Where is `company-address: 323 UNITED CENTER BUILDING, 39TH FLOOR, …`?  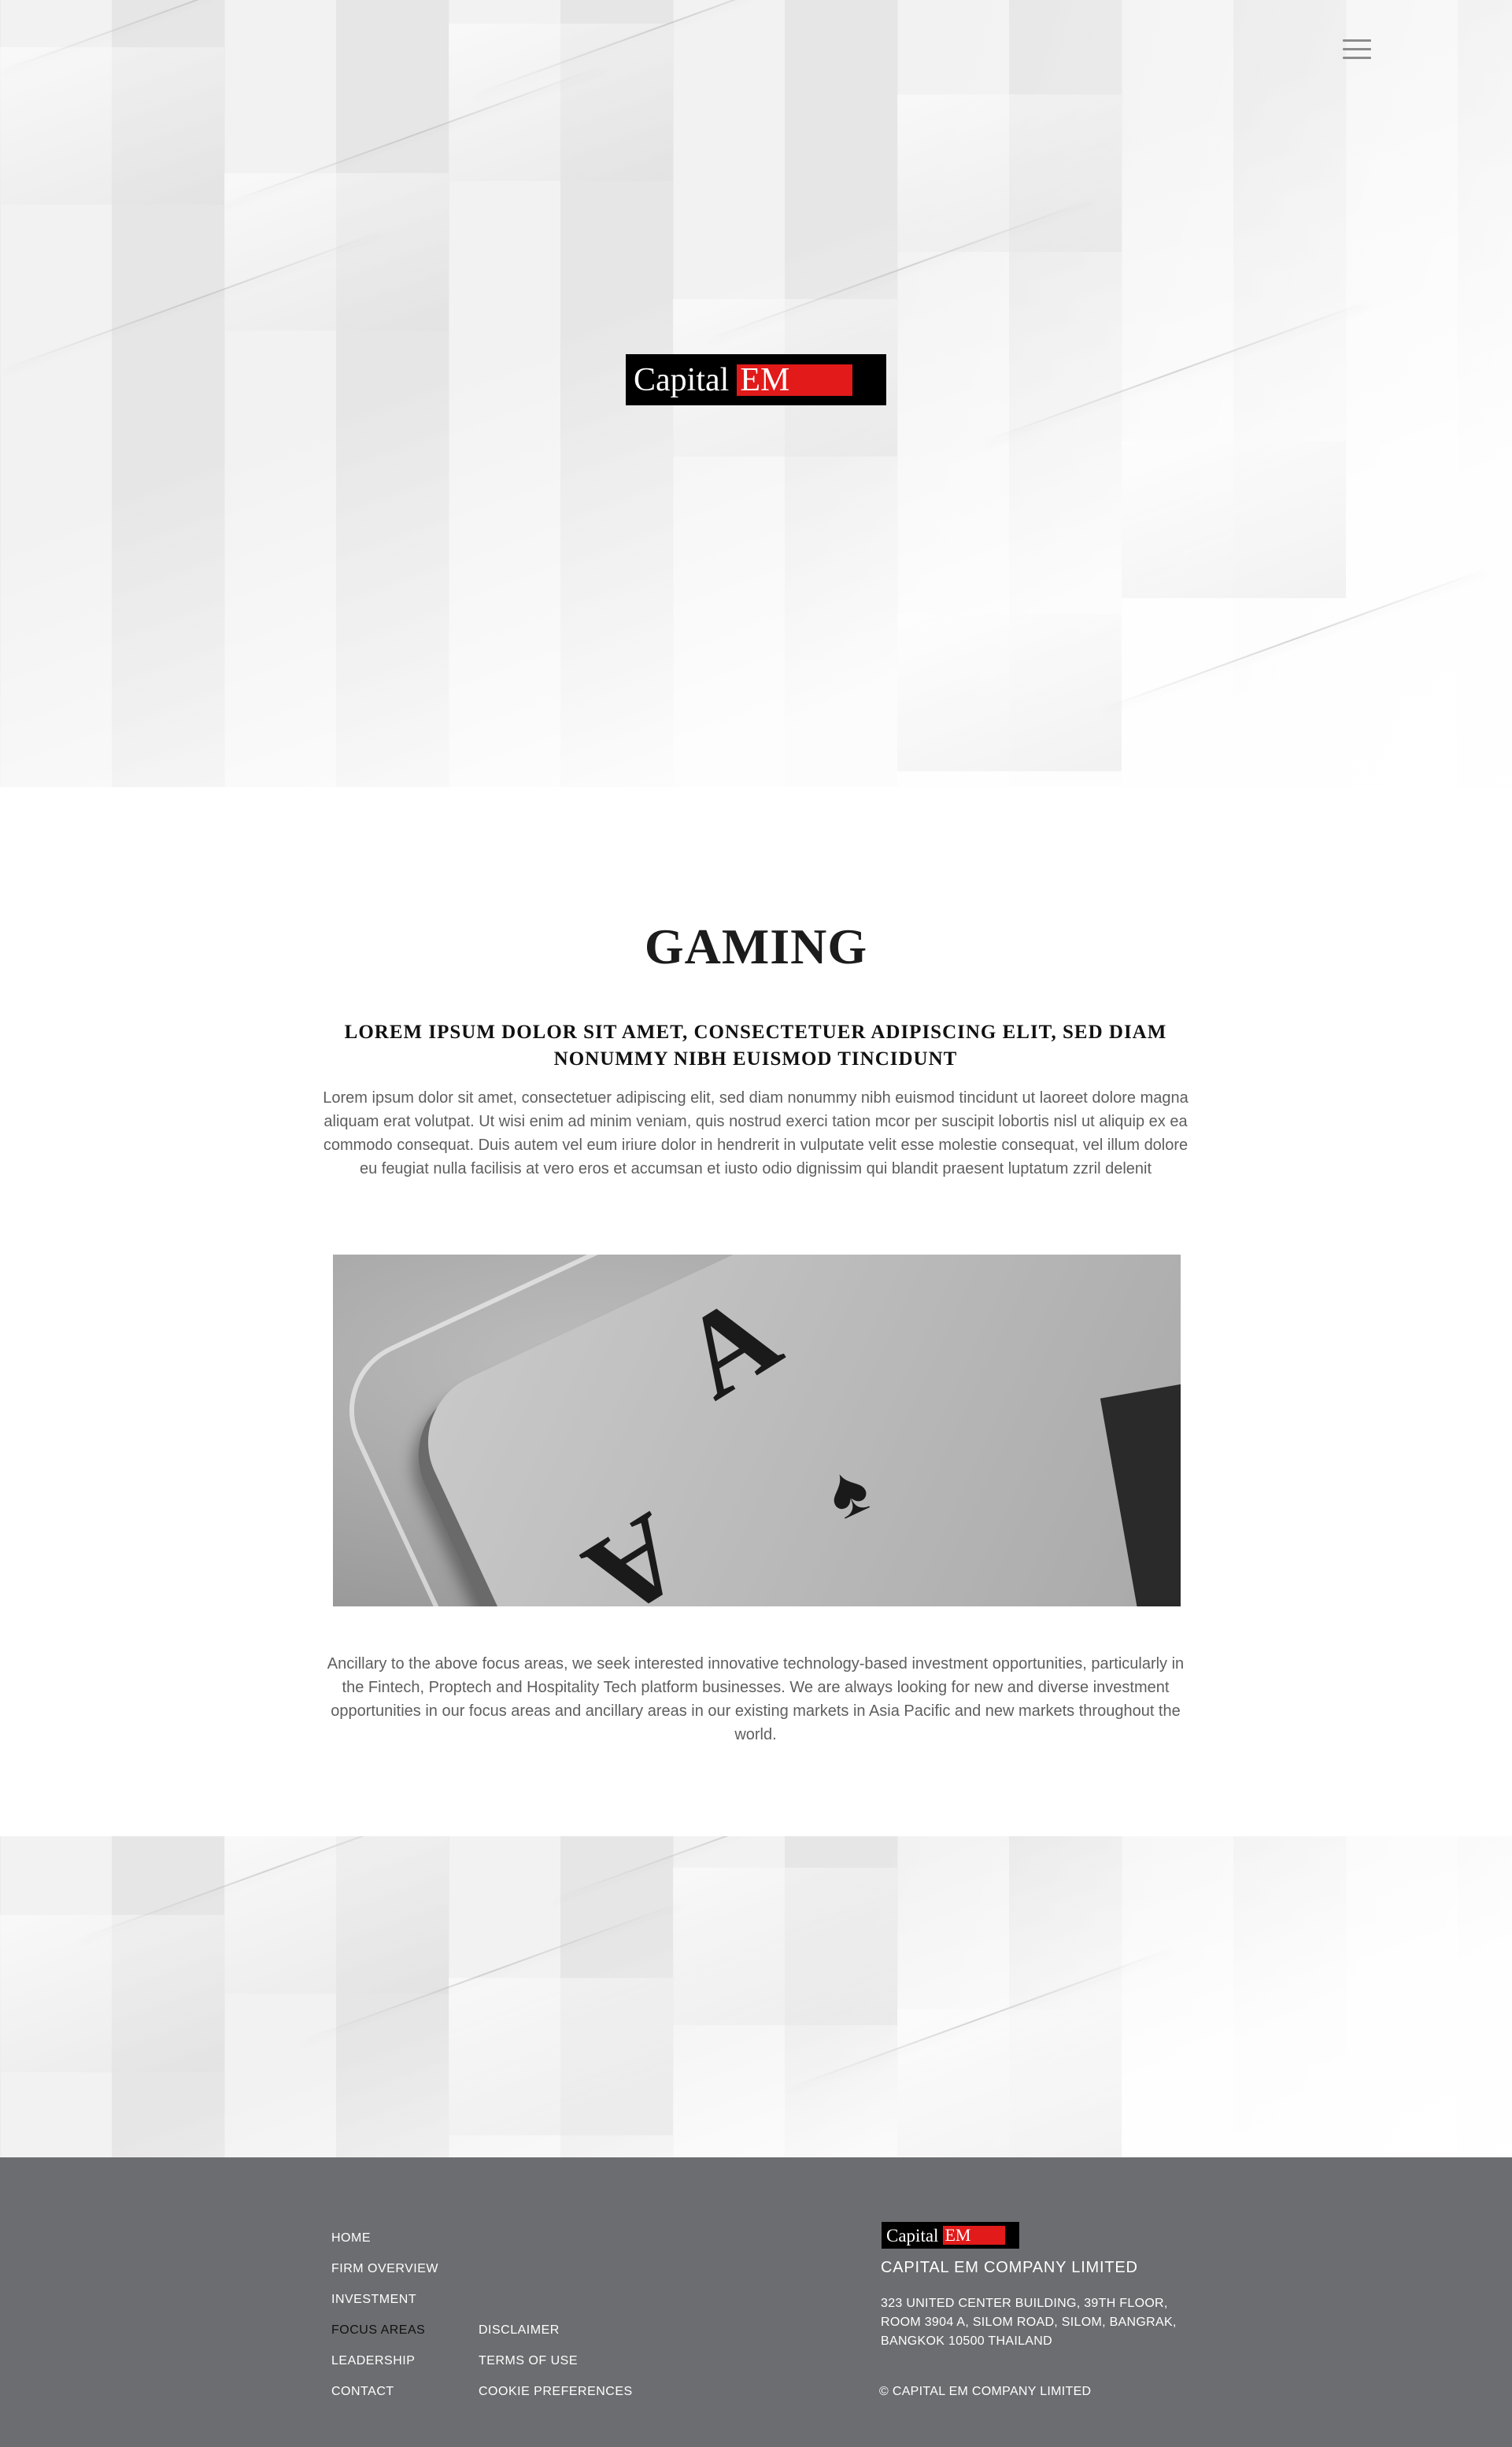 company-address: 323 UNITED CENTER BUILDING, 39TH FLOOR, … is located at coordinates (1029, 2322).